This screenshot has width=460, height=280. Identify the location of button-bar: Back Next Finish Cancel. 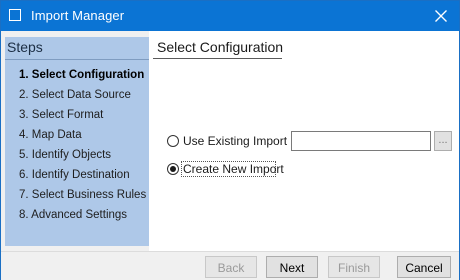
(230, 265).